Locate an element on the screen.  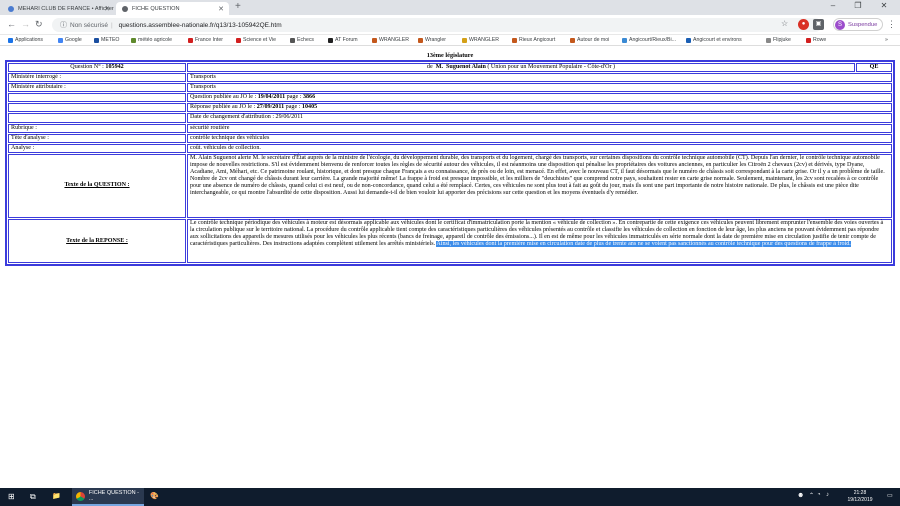
ministere-interroge-label: Ministère interrogé : is located at coordinates (97, 78).